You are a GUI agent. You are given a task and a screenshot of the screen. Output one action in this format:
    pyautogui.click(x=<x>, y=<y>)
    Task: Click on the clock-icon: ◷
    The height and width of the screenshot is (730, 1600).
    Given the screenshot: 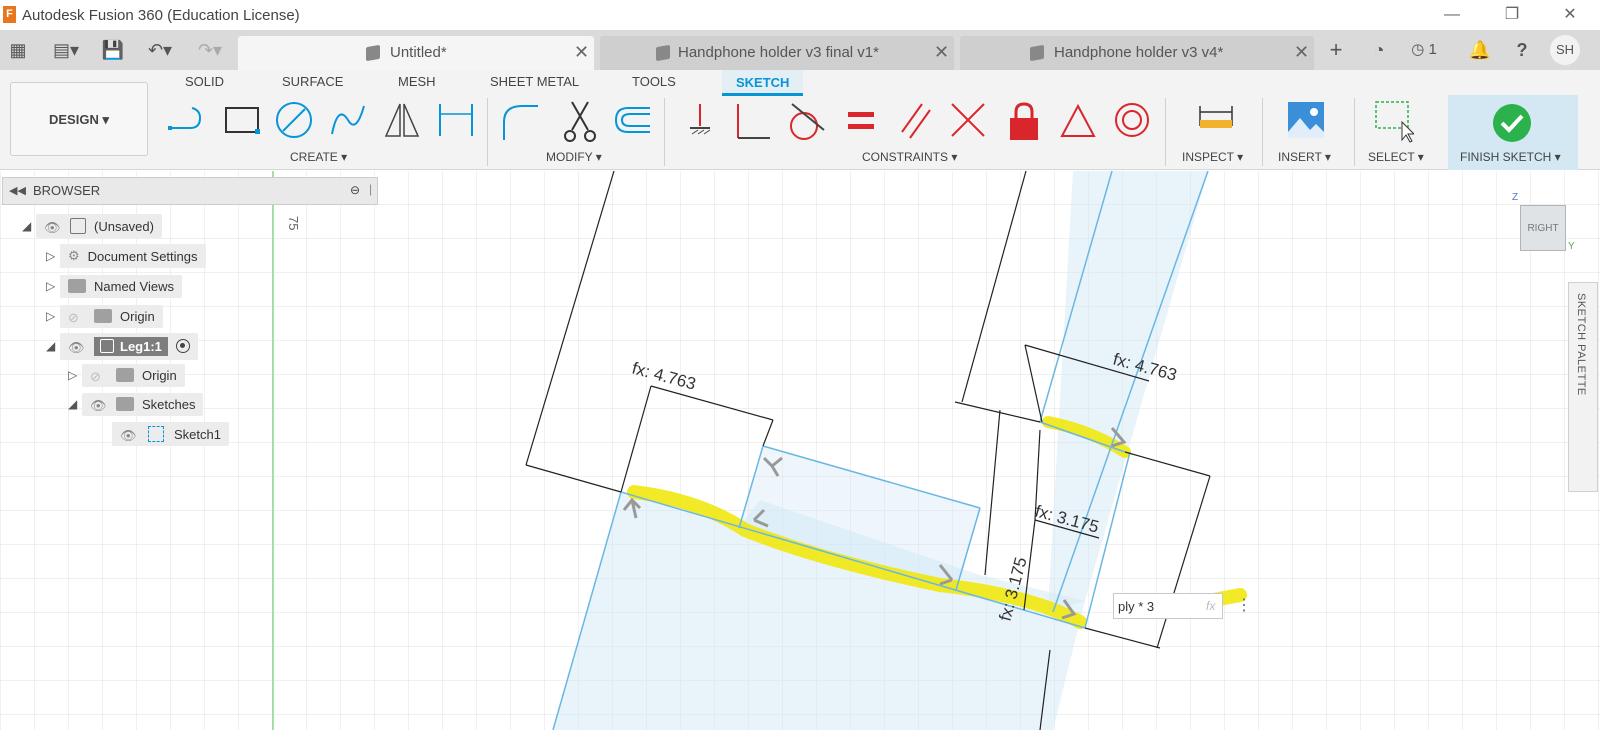 What is the action you would take?
    pyautogui.click(x=1418, y=49)
    